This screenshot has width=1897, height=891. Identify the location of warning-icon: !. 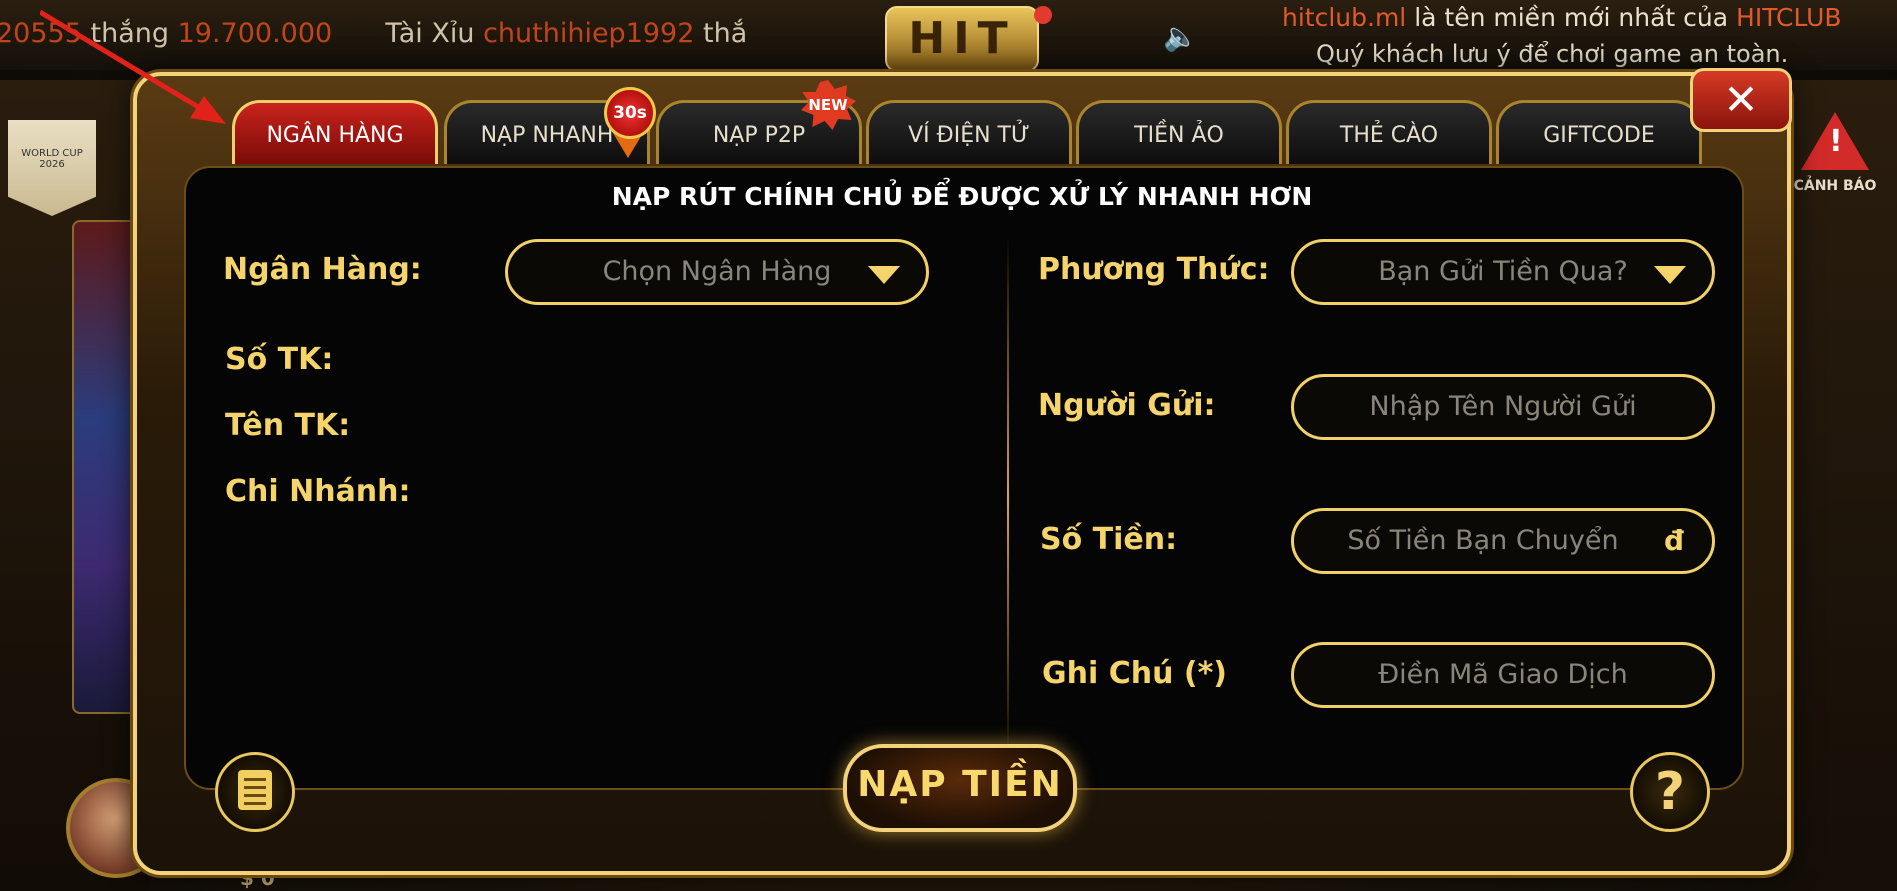
(1835, 141).